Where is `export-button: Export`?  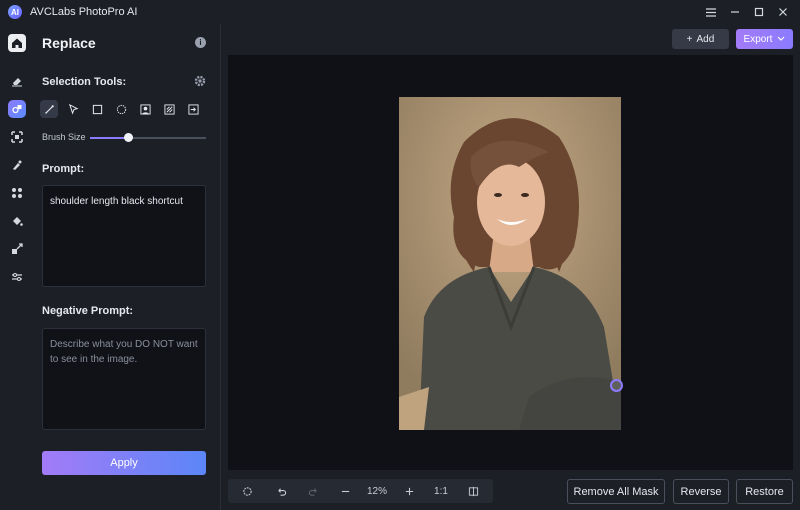 export-button: Export is located at coordinates (764, 39).